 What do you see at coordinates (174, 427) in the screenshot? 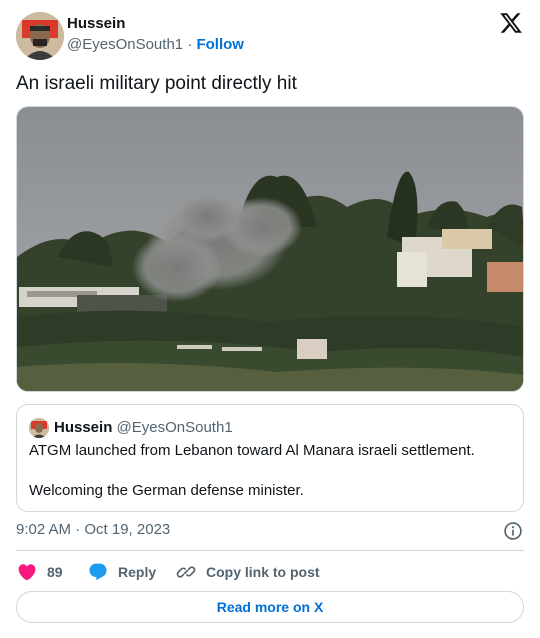
I see `quoted-author-handle: @EyesOnSouth1` at bounding box center [174, 427].